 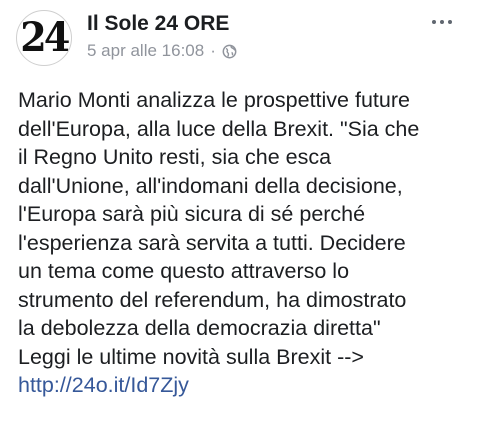 I want to click on post-timestamp: 5 apr alle 16:08, so click(x=145, y=51).